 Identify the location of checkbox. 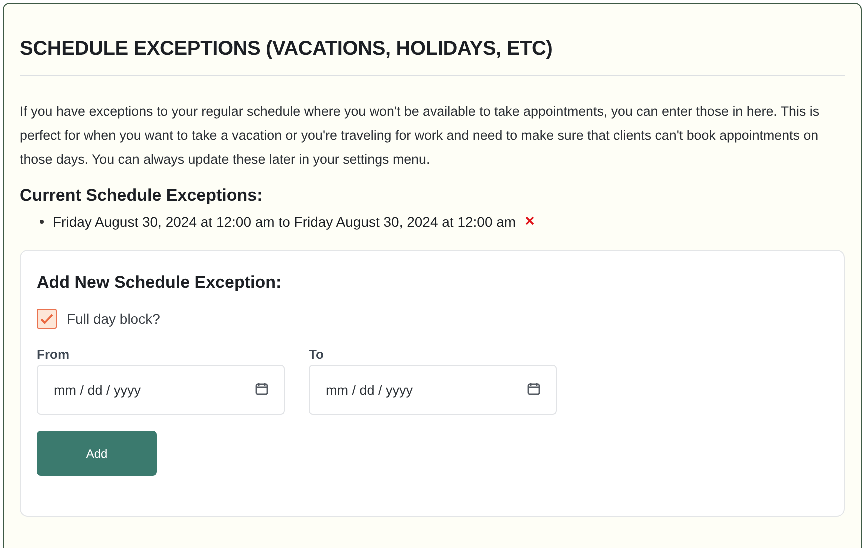
(47, 319).